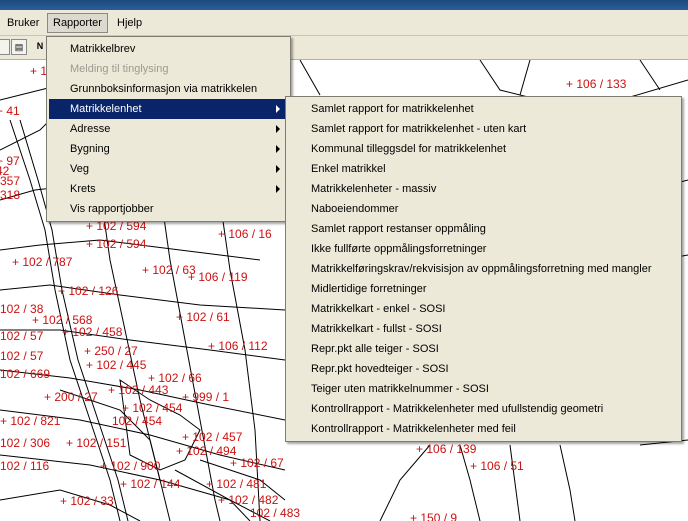  What do you see at coordinates (483, 169) in the screenshot?
I see `submenu-item-enkel-matrikkel: Enkel matrikkel` at bounding box center [483, 169].